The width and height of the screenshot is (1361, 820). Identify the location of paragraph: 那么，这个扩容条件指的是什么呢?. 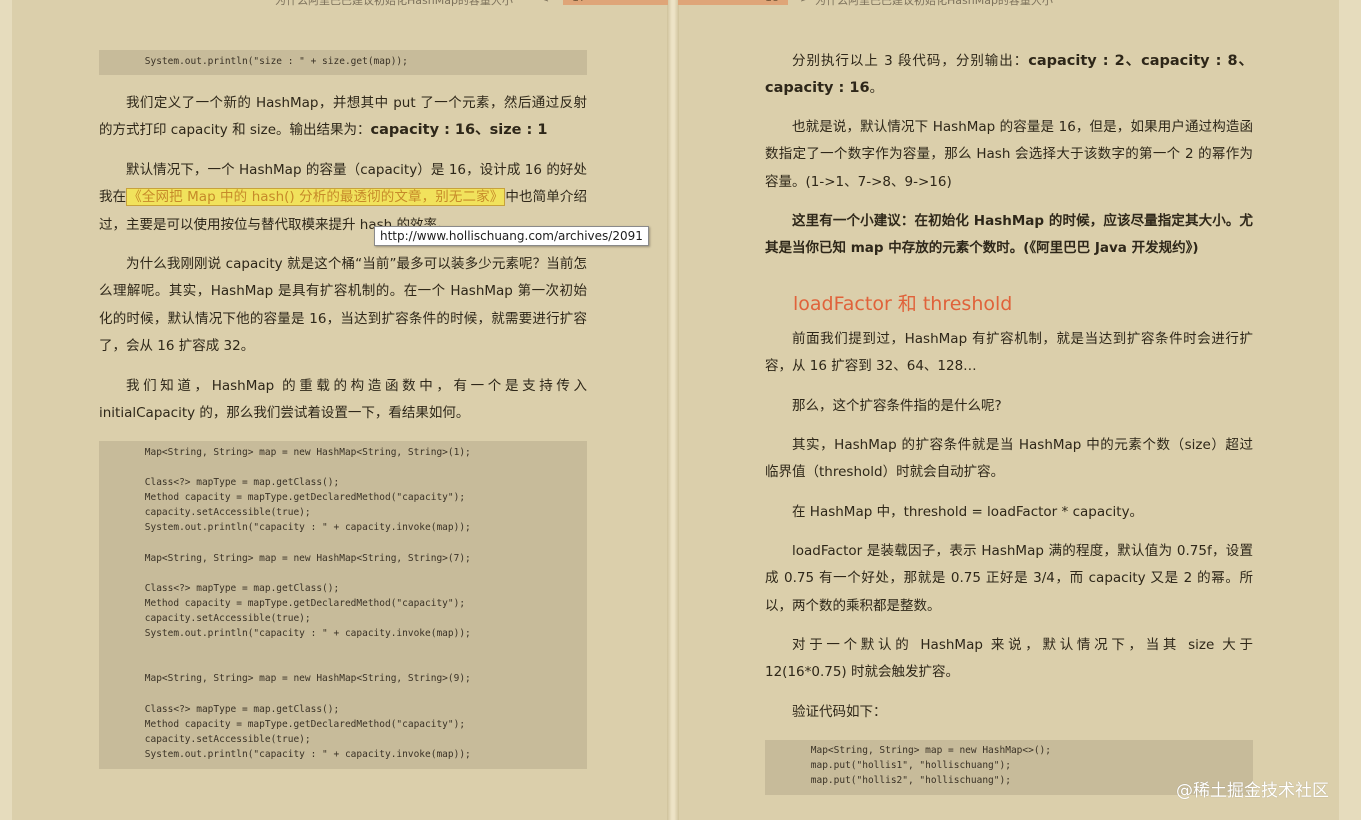
(897, 406).